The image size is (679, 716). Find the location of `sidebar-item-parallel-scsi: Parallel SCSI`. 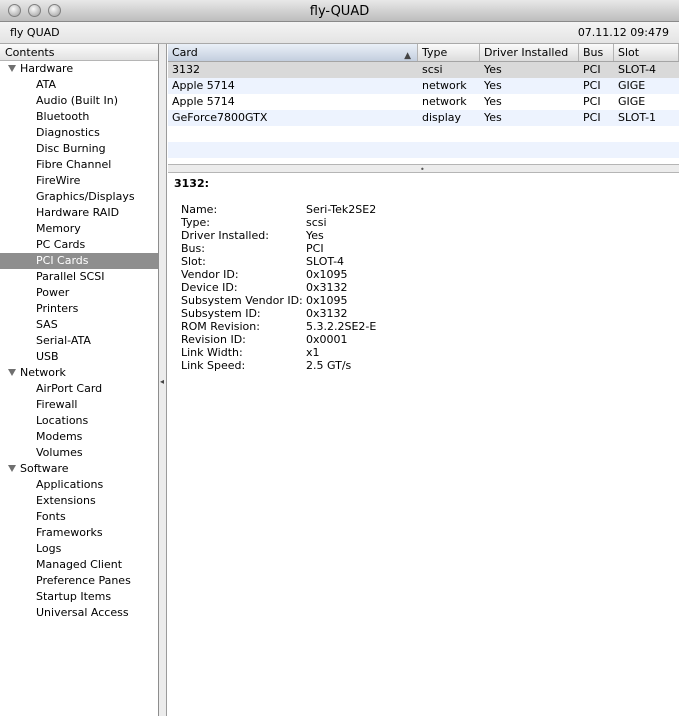

sidebar-item-parallel-scsi: Parallel SCSI is located at coordinates (79, 277).